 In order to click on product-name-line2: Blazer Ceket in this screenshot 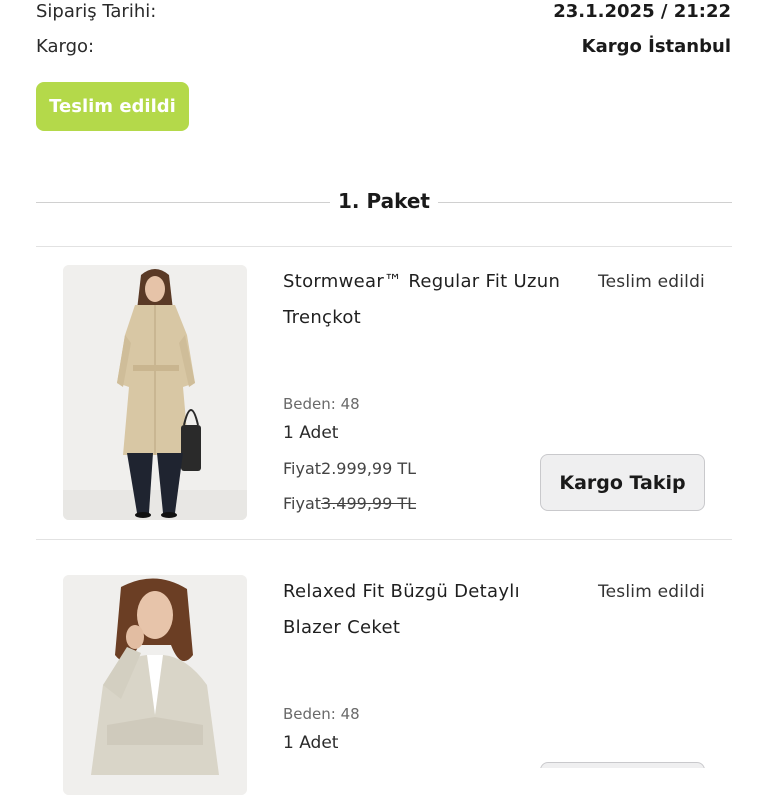, I will do `click(342, 627)`.